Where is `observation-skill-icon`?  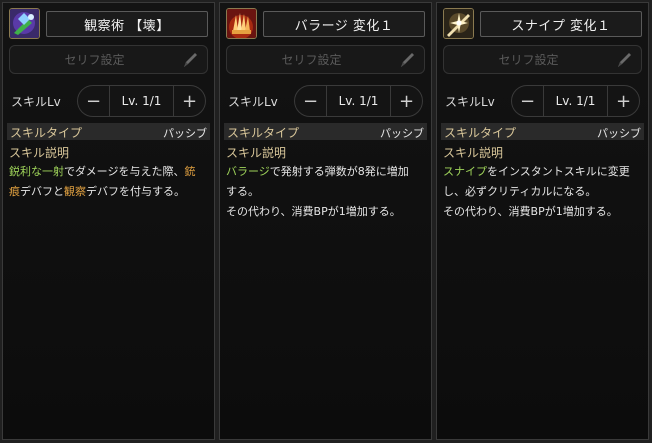
observation-skill-icon is located at coordinates (24, 23).